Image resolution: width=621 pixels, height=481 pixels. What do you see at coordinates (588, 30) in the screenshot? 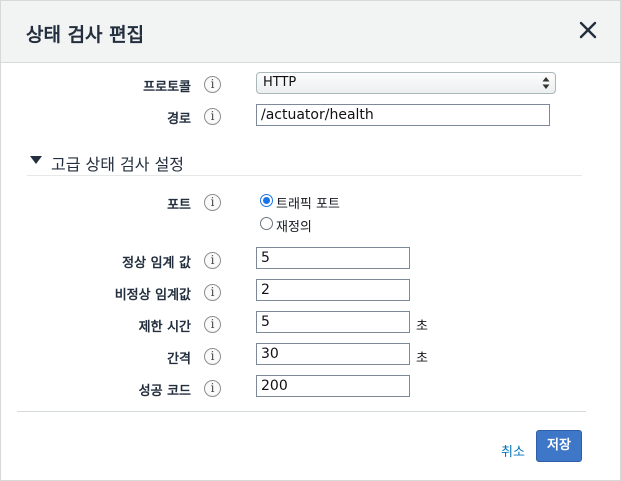
I see `close-icon` at bounding box center [588, 30].